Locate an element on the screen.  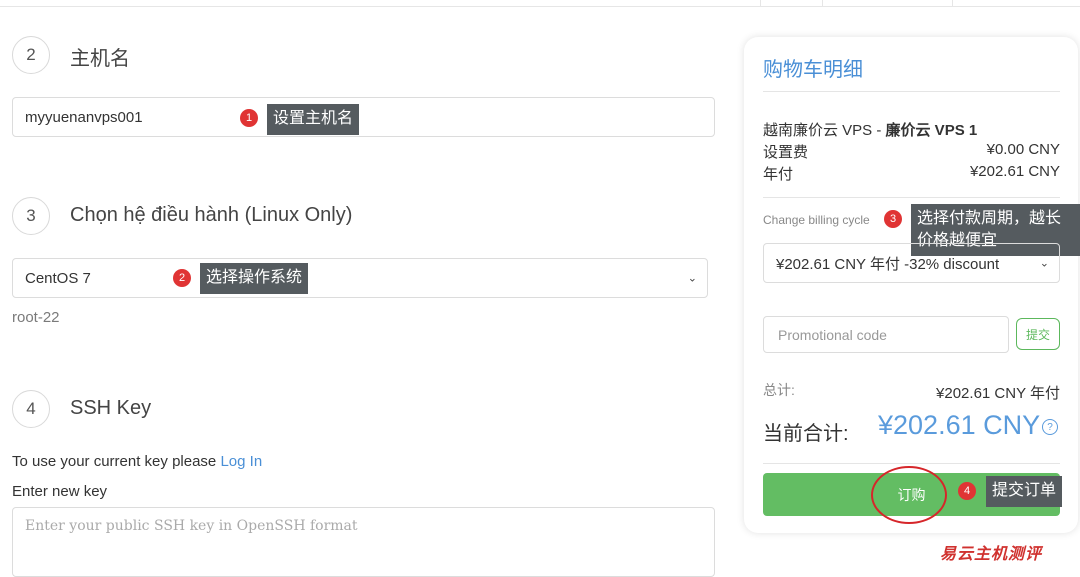
ssh-login-prompt: To use your current key please Log In is located at coordinates (137, 461).